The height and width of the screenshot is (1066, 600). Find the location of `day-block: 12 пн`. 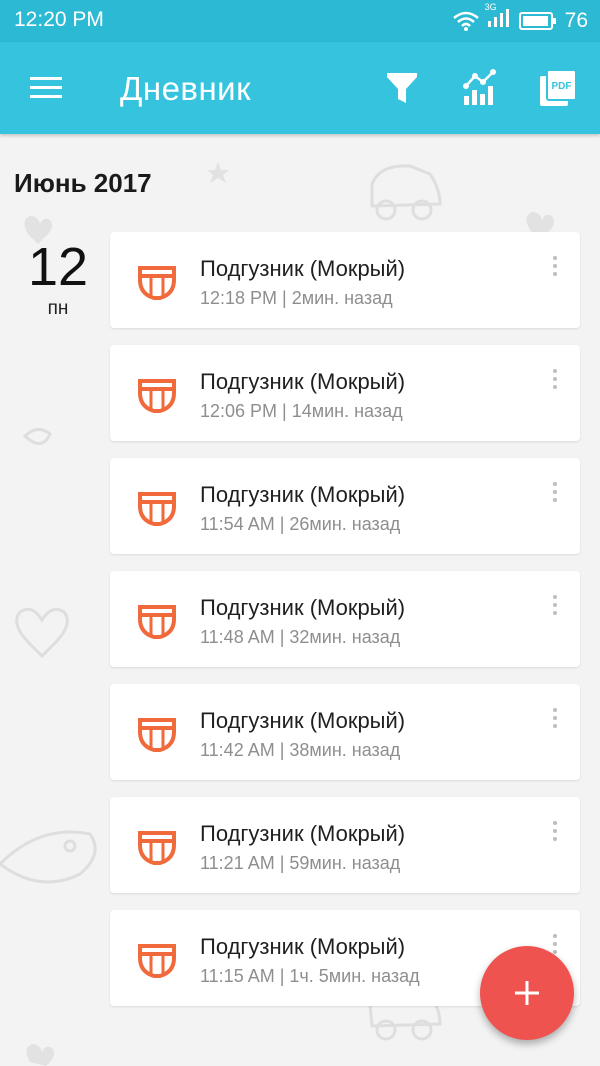

day-block: 12 пн is located at coordinates (58, 280).